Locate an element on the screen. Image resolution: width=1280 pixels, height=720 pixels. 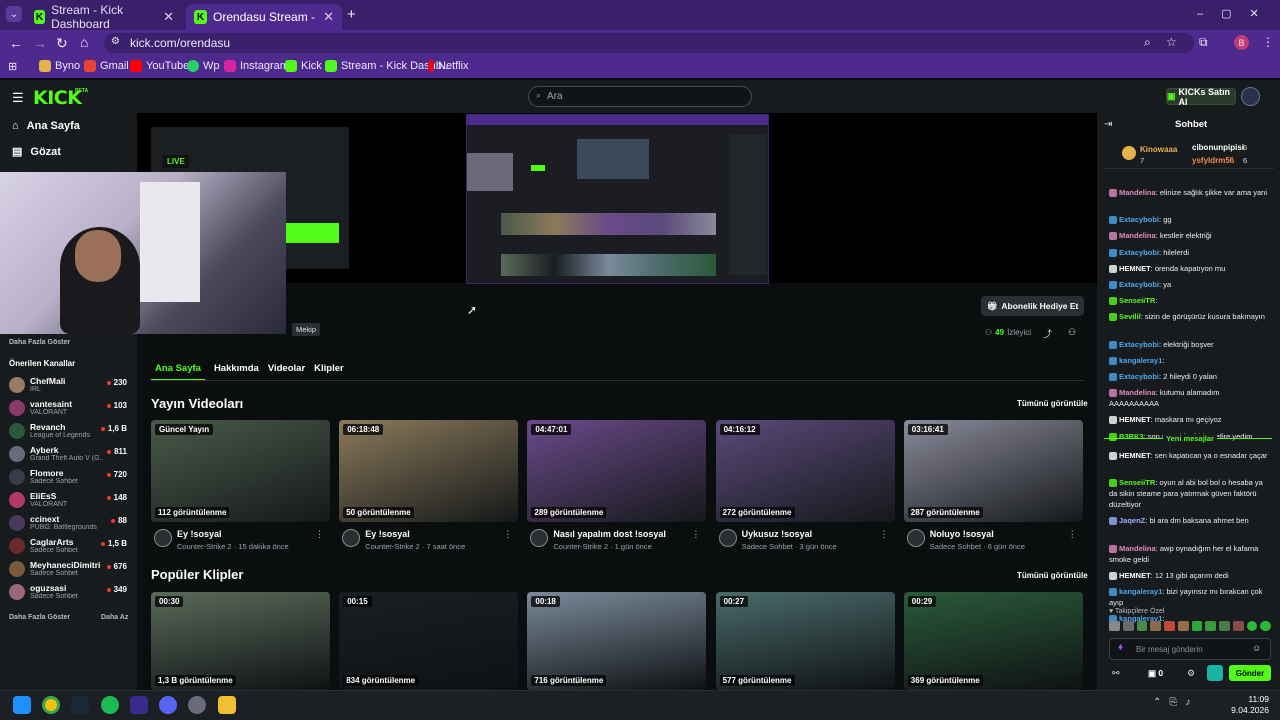
clip-thumbnail: 00:15 834 görüntülenme is located at coordinates (429, 641).